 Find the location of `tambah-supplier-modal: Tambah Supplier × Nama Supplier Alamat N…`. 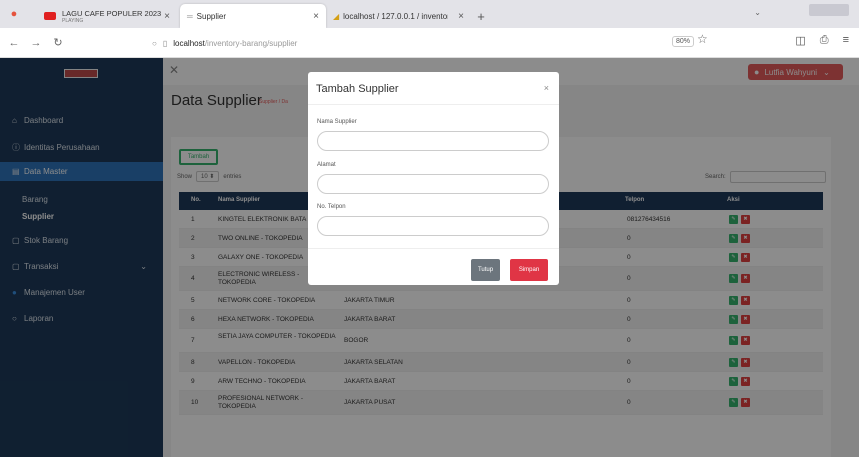

tambah-supplier-modal: Tambah Supplier × Nama Supplier Alamat N… is located at coordinates (433, 178).